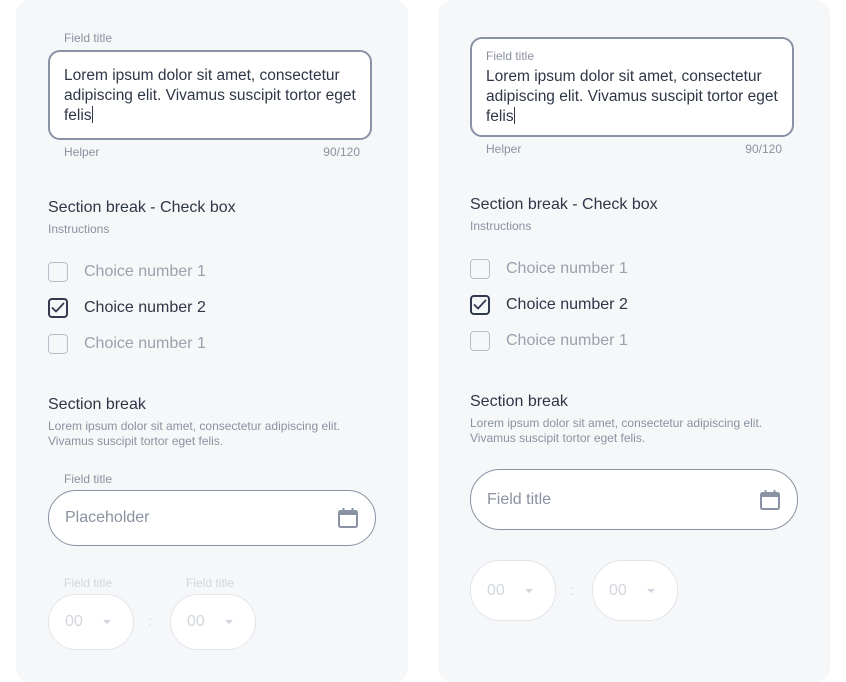 The image size is (846, 682). What do you see at coordinates (88, 583) in the screenshot?
I see `hour-field-title: Field title` at bounding box center [88, 583].